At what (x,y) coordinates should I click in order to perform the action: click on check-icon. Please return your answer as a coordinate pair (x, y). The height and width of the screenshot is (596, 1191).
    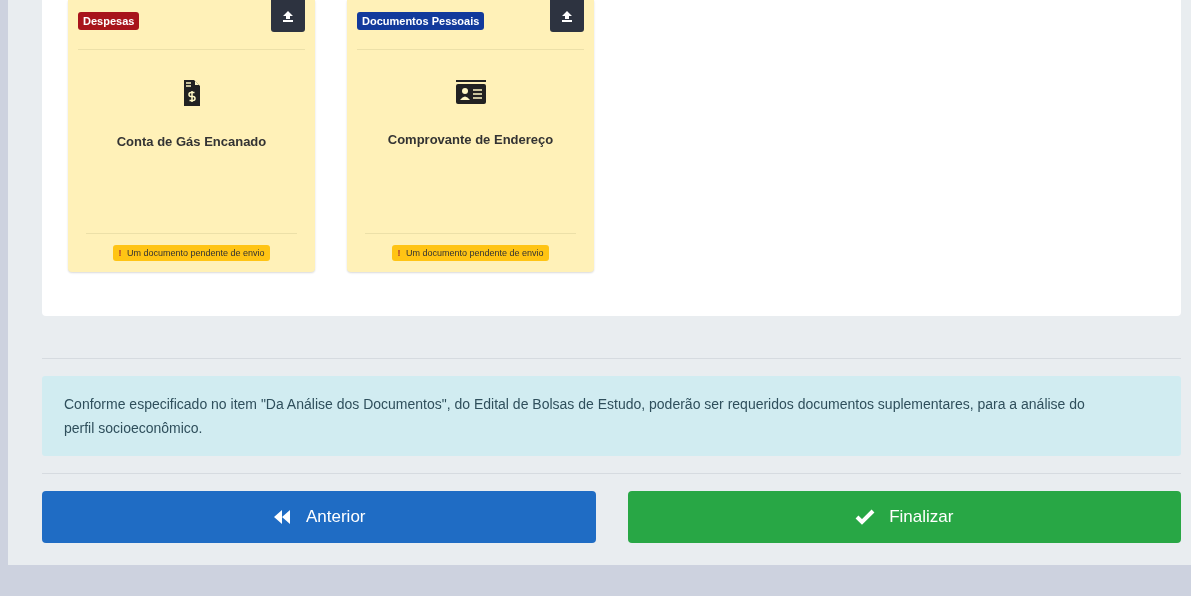
    Looking at the image, I should click on (865, 517).